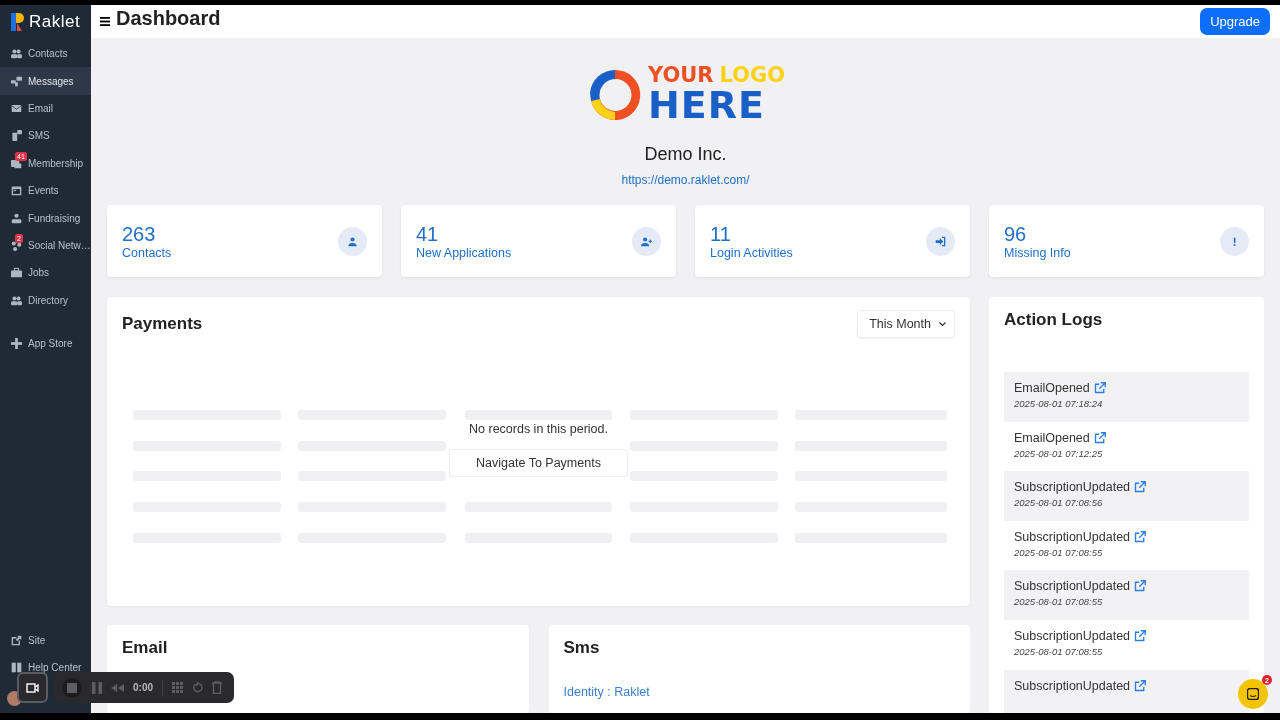  Describe the element at coordinates (1059, 503) in the screenshot. I see `log-time: 2025-08-01 07:08:56` at that location.